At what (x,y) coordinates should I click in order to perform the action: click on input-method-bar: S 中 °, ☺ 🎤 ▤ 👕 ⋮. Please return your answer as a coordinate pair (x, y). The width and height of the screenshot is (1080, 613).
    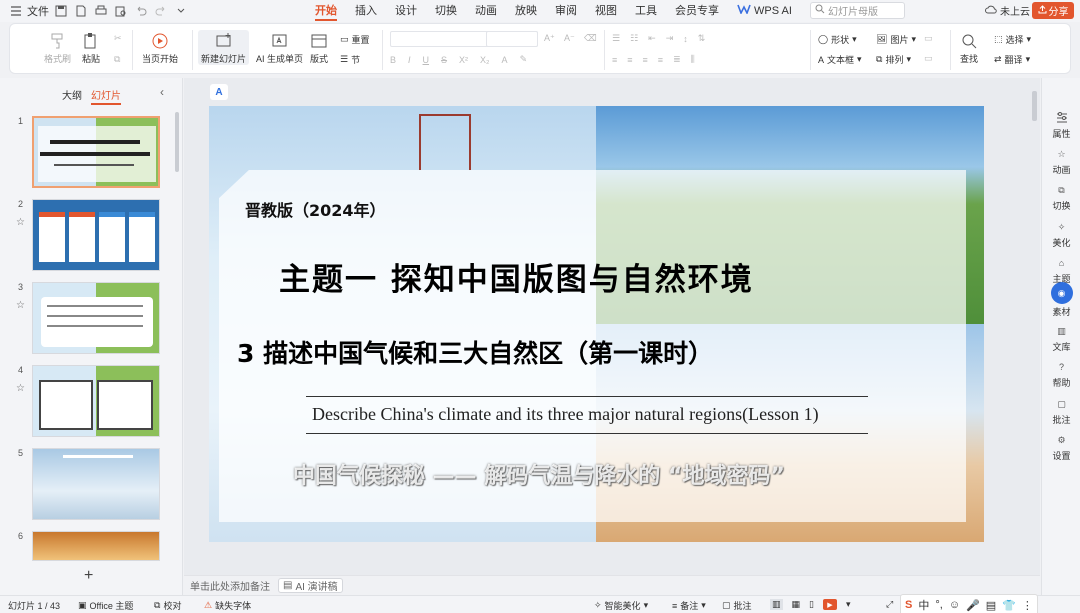
    Looking at the image, I should click on (969, 603).